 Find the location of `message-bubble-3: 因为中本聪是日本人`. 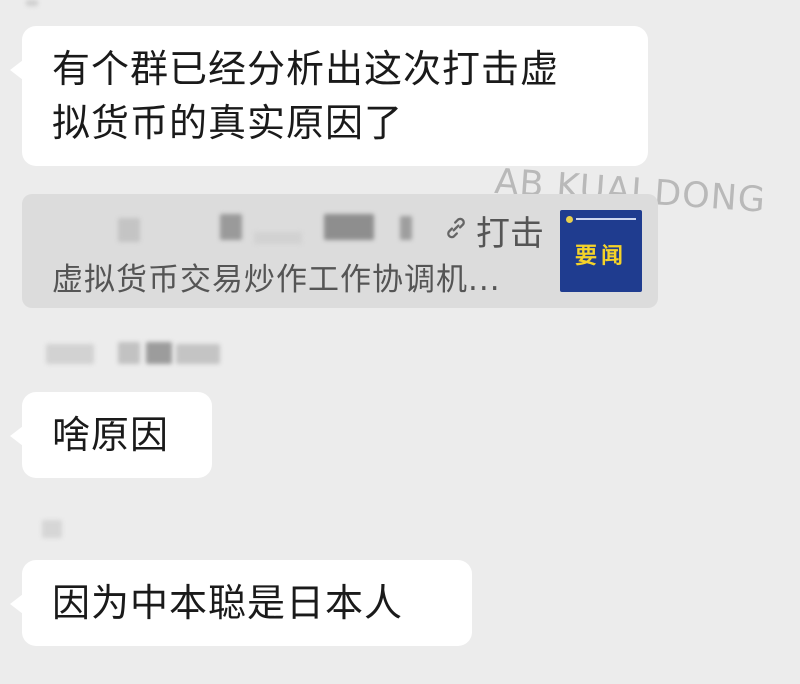

message-bubble-3: 因为中本聪是日本人 is located at coordinates (241, 603).